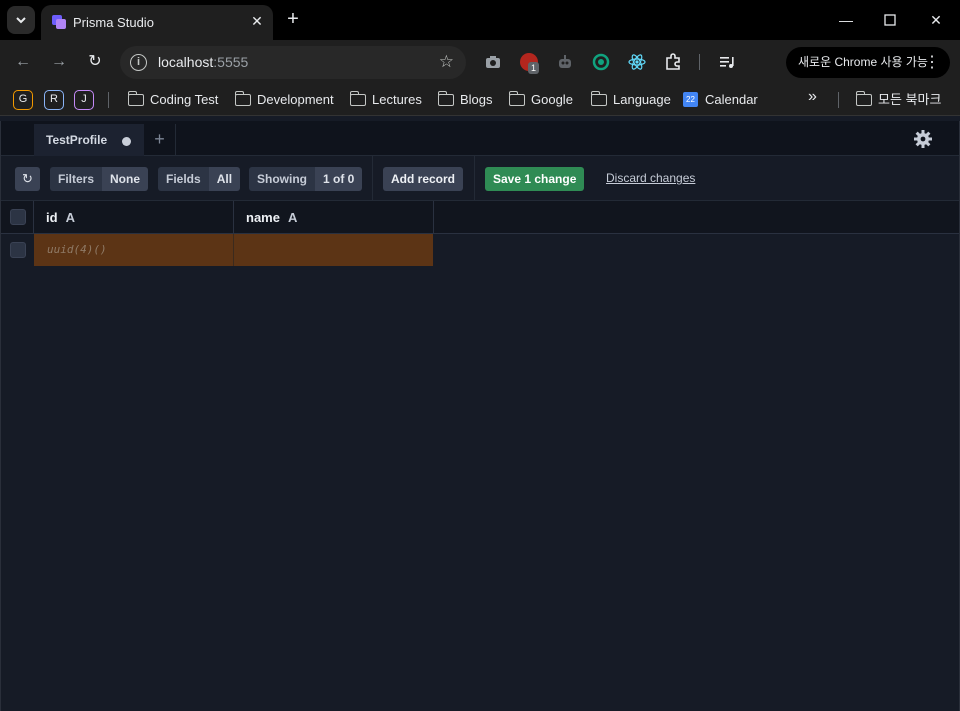 This screenshot has width=960, height=711. What do you see at coordinates (480, 20) in the screenshot?
I see `tab-strip: Prisma Studio ✕ + — ✕` at bounding box center [480, 20].